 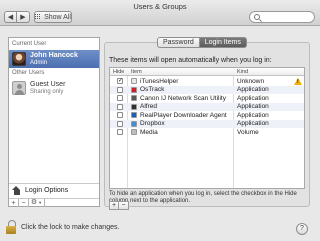 I want to click on search-field, so click(x=282, y=17).